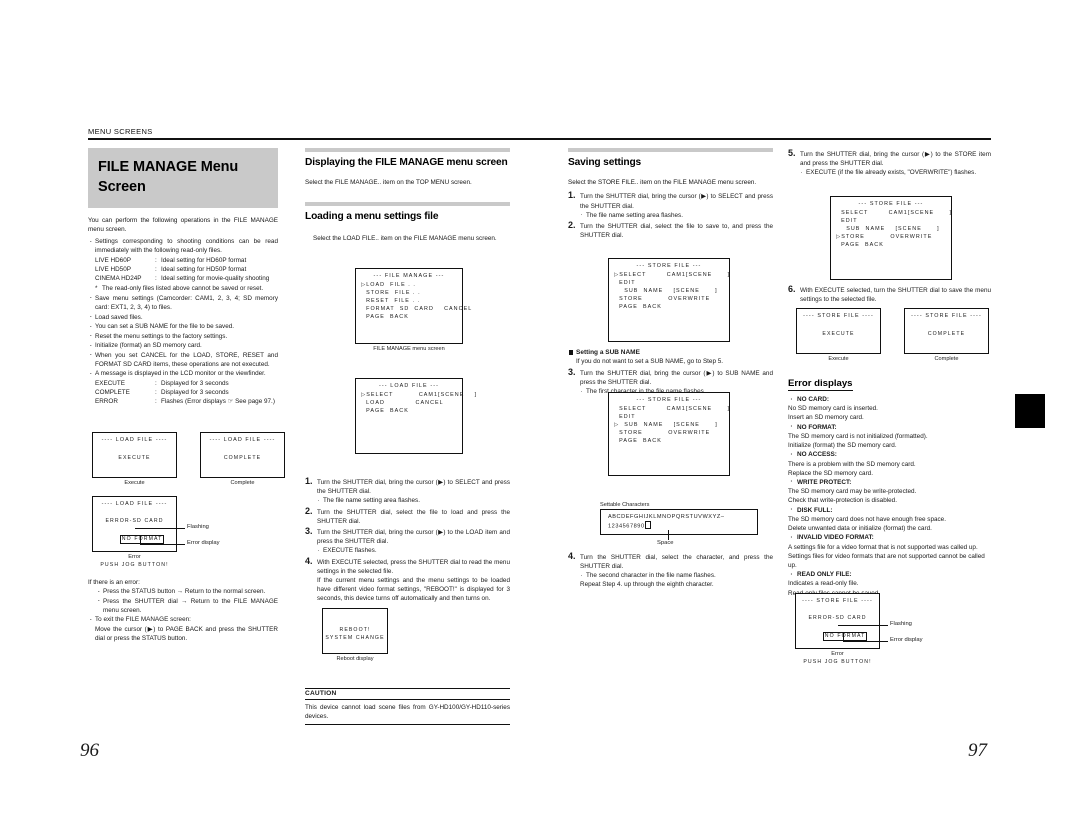 The height and width of the screenshot is (834, 1080). What do you see at coordinates (391, 293) in the screenshot?
I see `osd-menu-line: STORE FILE . .` at bounding box center [391, 293].